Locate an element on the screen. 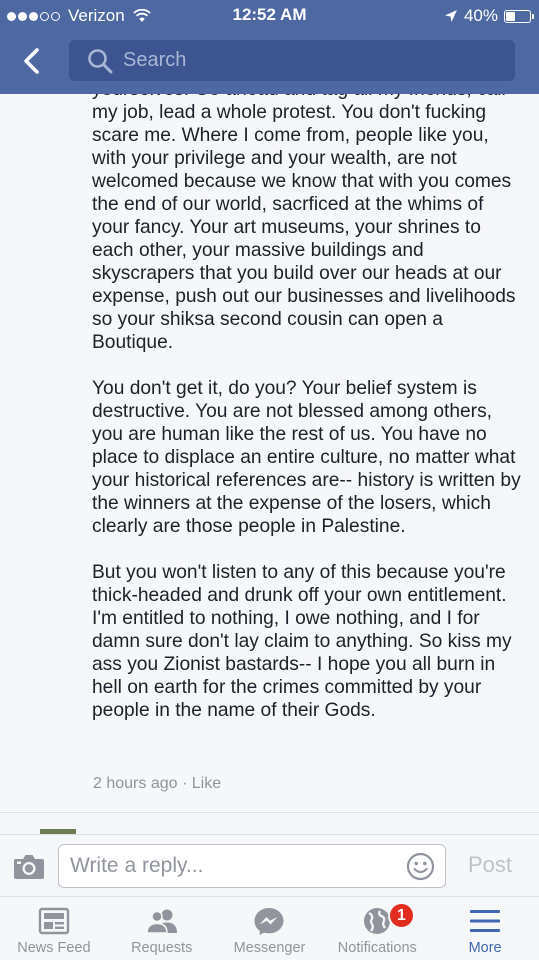 Image resolution: width=539 pixels, height=960 pixels. news-feed-icon is located at coordinates (54, 921).